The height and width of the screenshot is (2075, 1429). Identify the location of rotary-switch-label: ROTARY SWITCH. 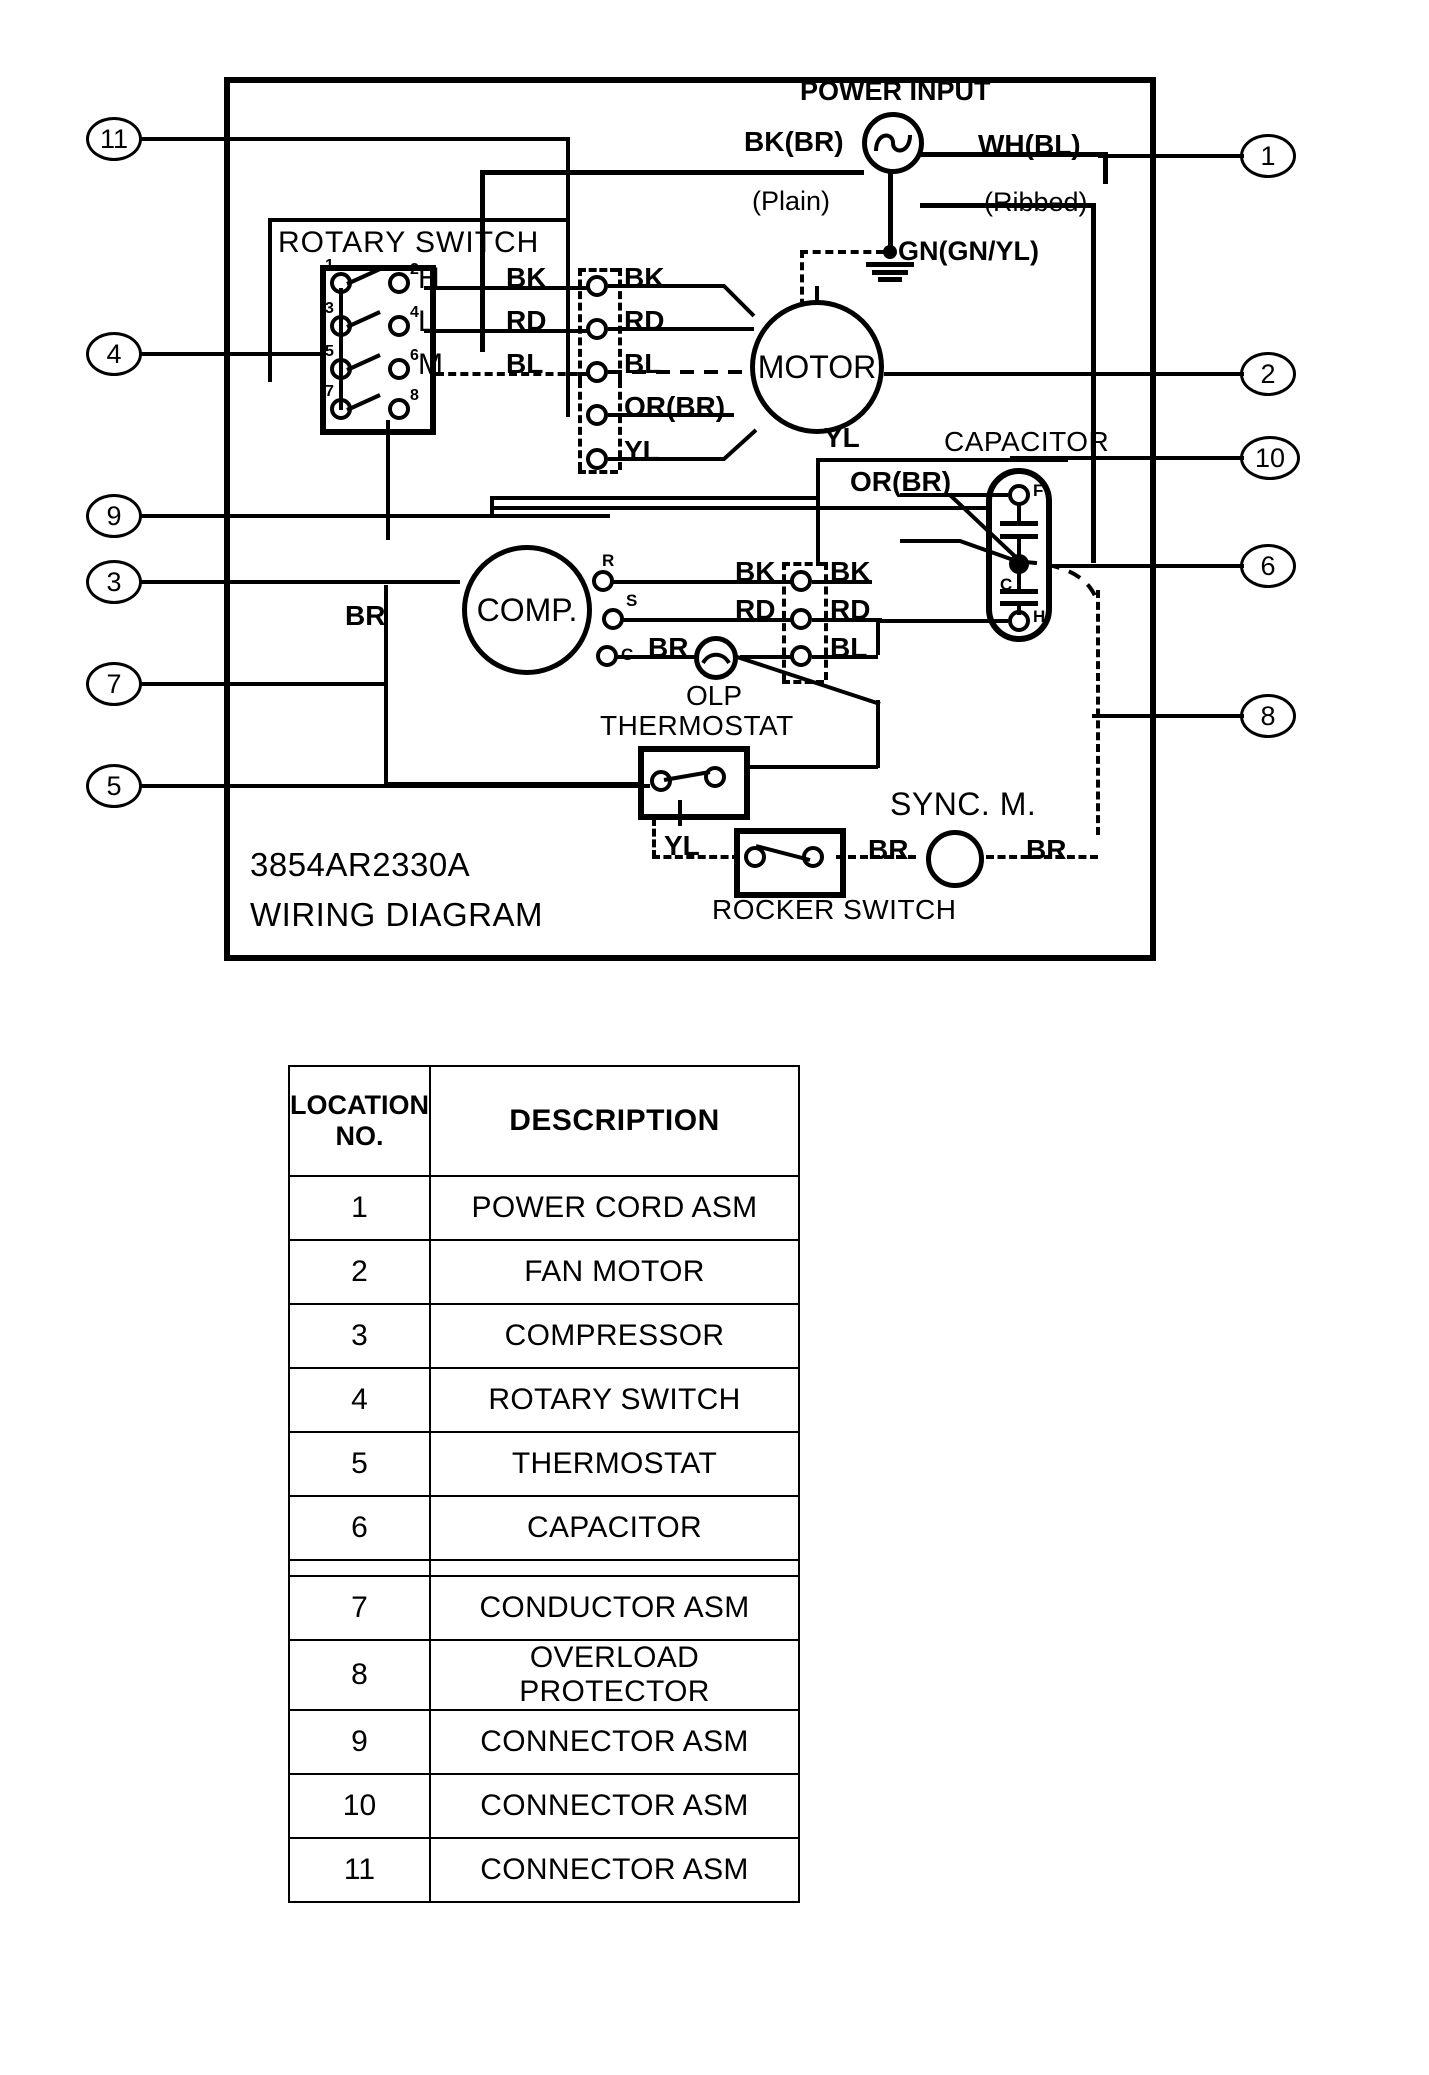
(409, 242).